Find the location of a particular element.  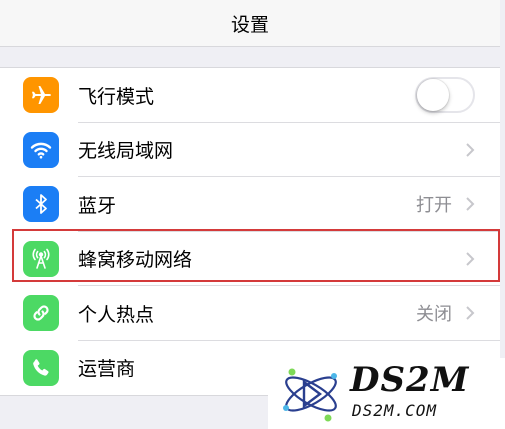

airplane-icon is located at coordinates (41, 95).